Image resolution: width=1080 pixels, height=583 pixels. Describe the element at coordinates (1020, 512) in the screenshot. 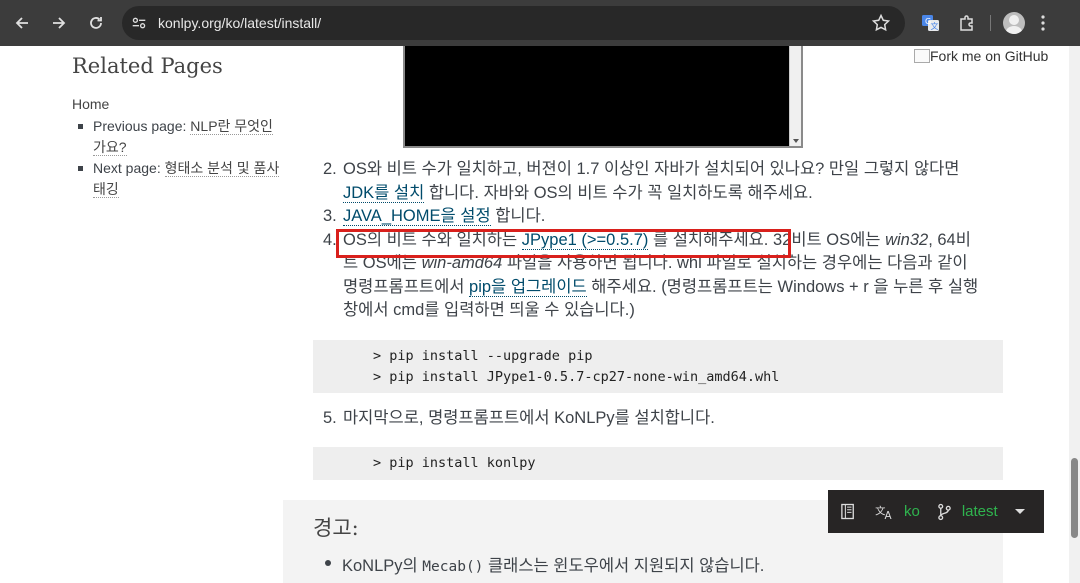

I see `caret-down-icon` at that location.